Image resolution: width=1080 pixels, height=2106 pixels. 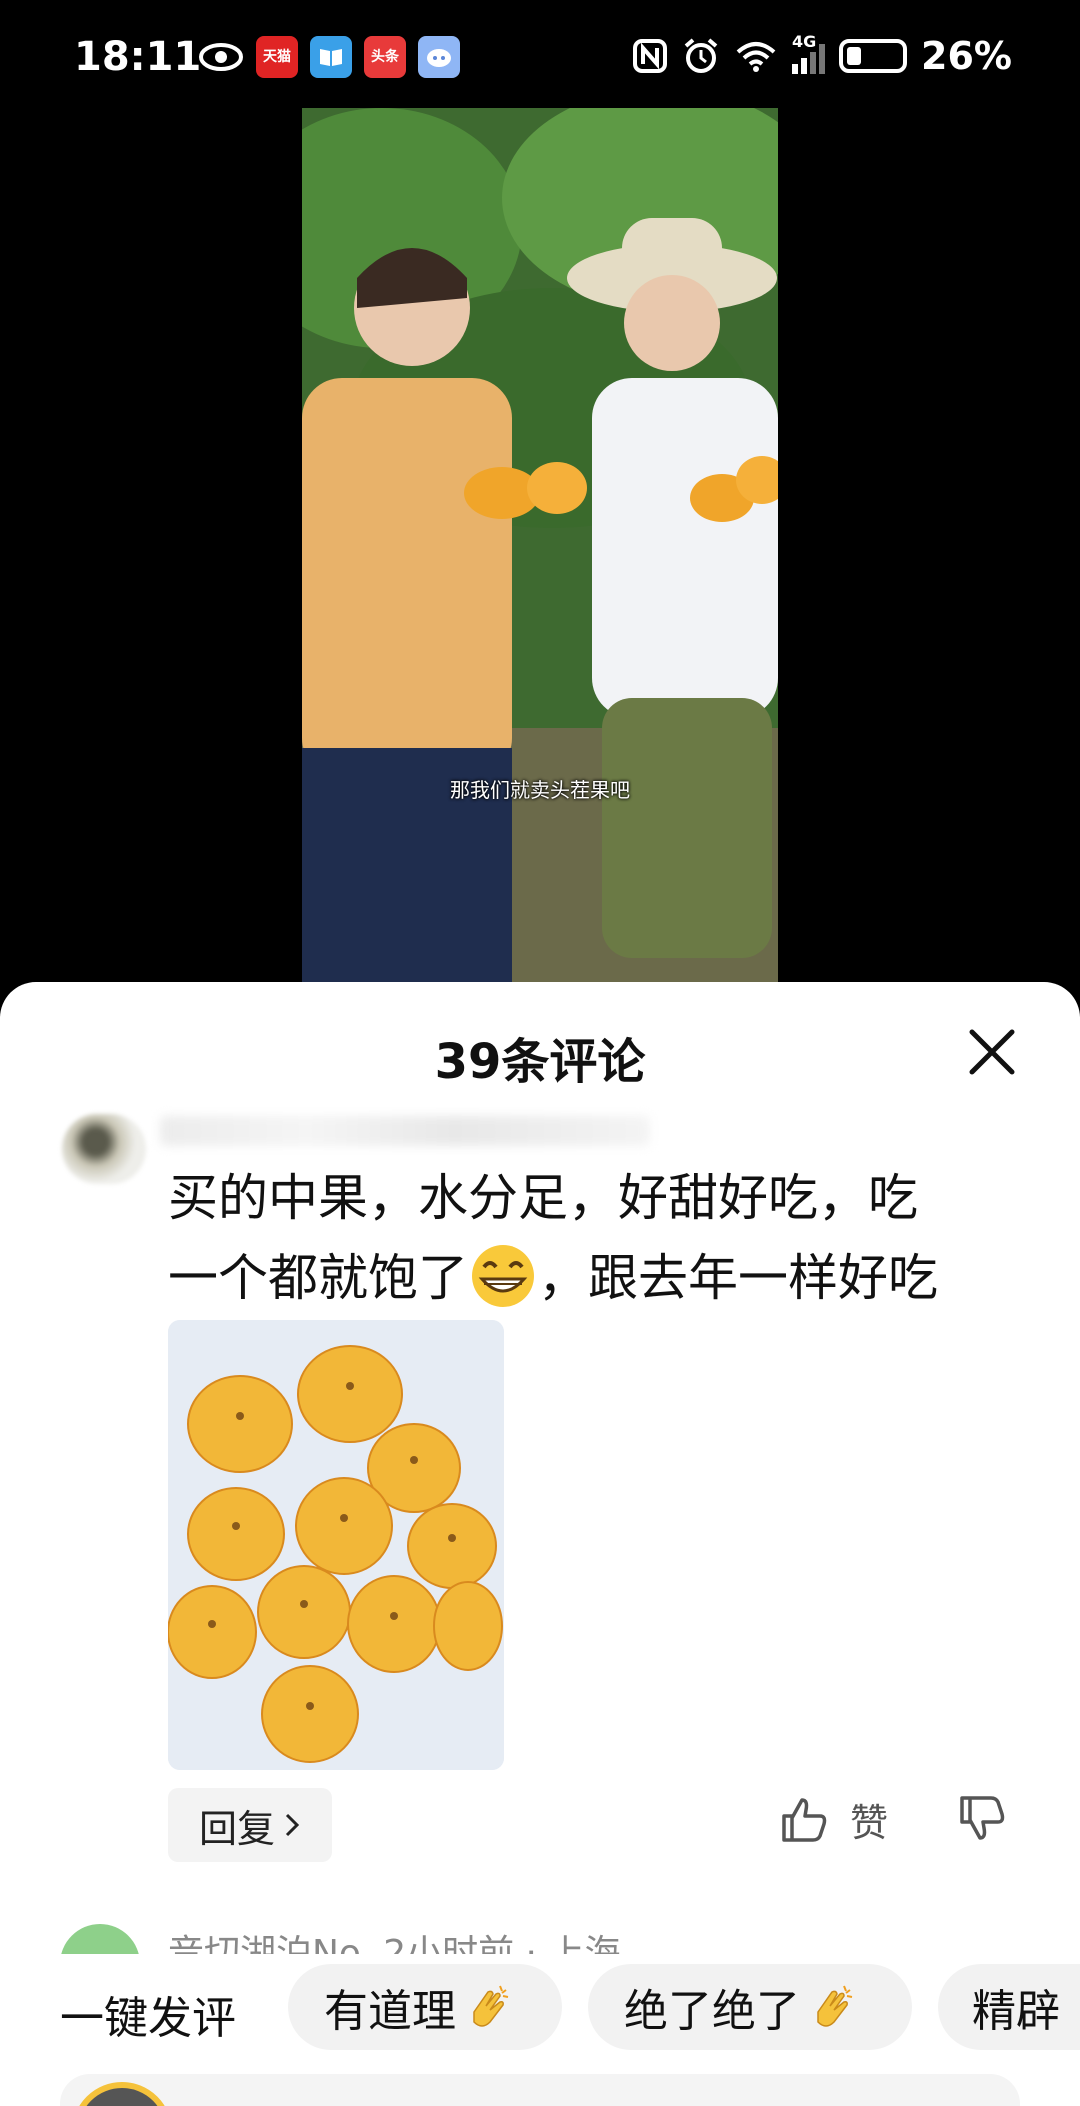 What do you see at coordinates (148, 2018) in the screenshot?
I see `quick-reply-label: 一键发评` at bounding box center [148, 2018].